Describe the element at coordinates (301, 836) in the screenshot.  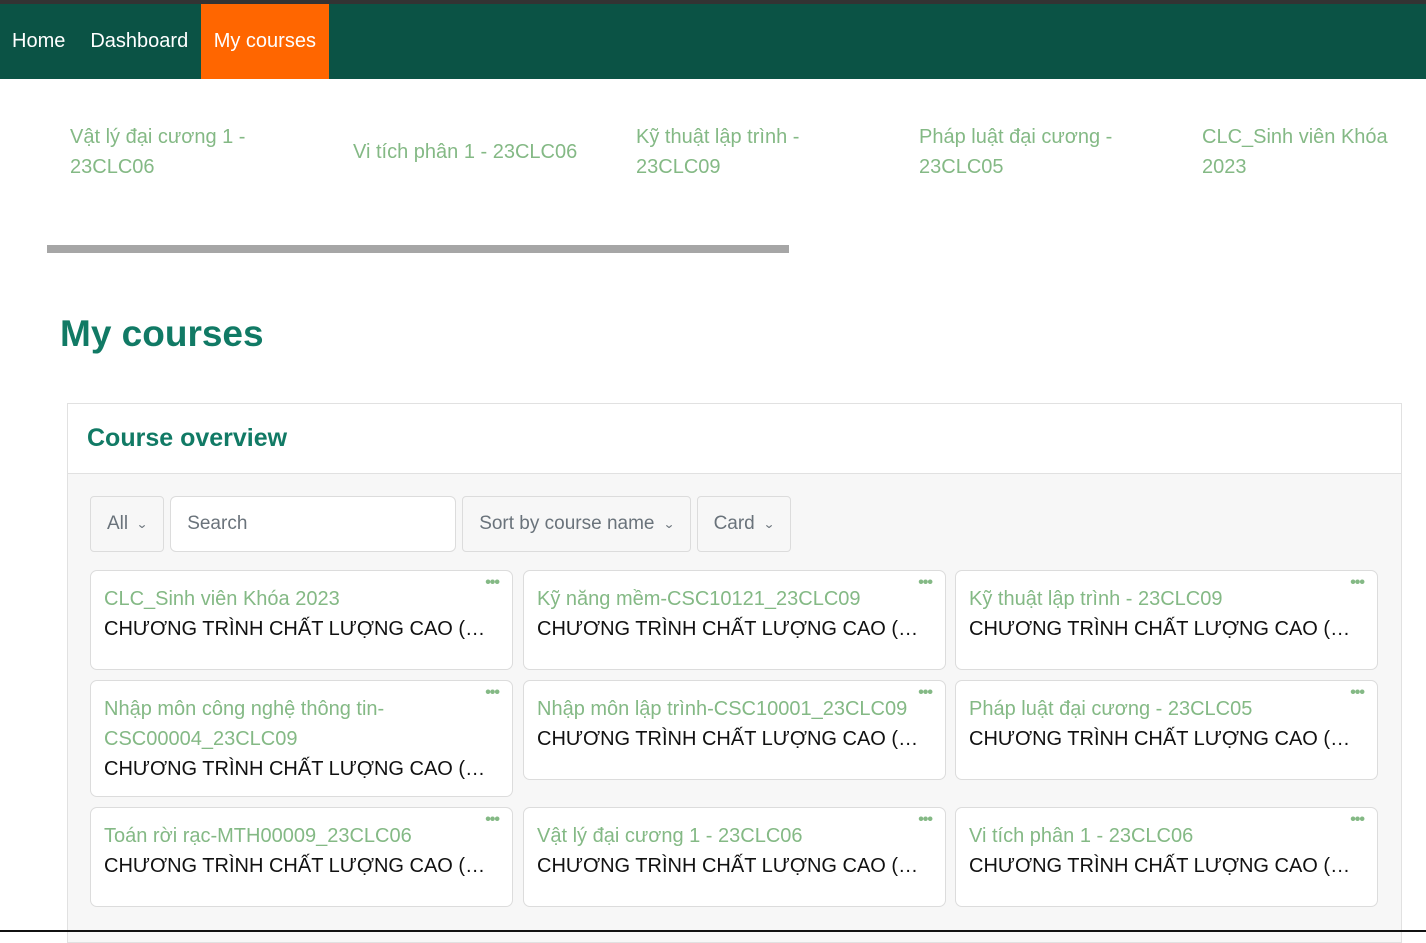
I see `course-name-link: Toán rời rạc-MTH00009_23CLC06` at that location.